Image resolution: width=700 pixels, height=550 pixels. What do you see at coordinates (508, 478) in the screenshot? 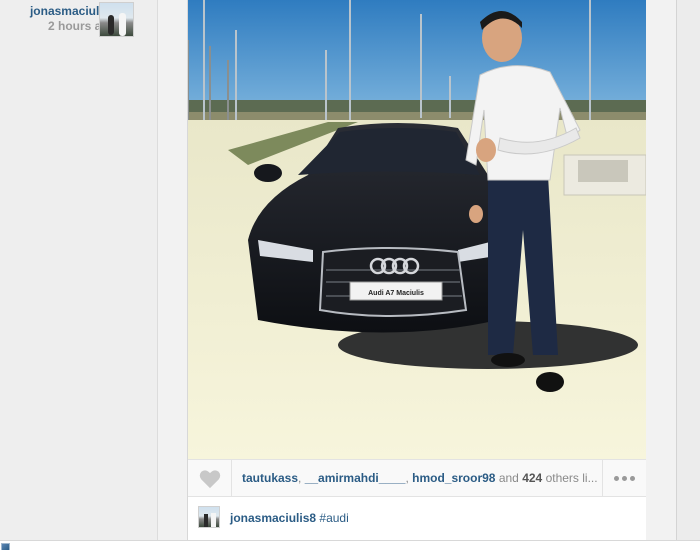
I see `likes-and: and` at bounding box center [508, 478].